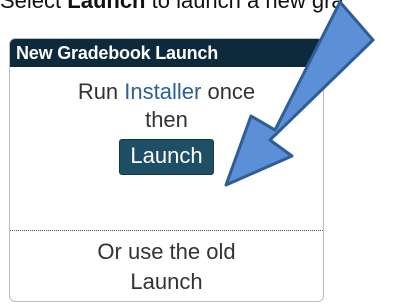 The height and width of the screenshot is (304, 407). I want to click on old-launch-line1: Or use the old, so click(166, 251).